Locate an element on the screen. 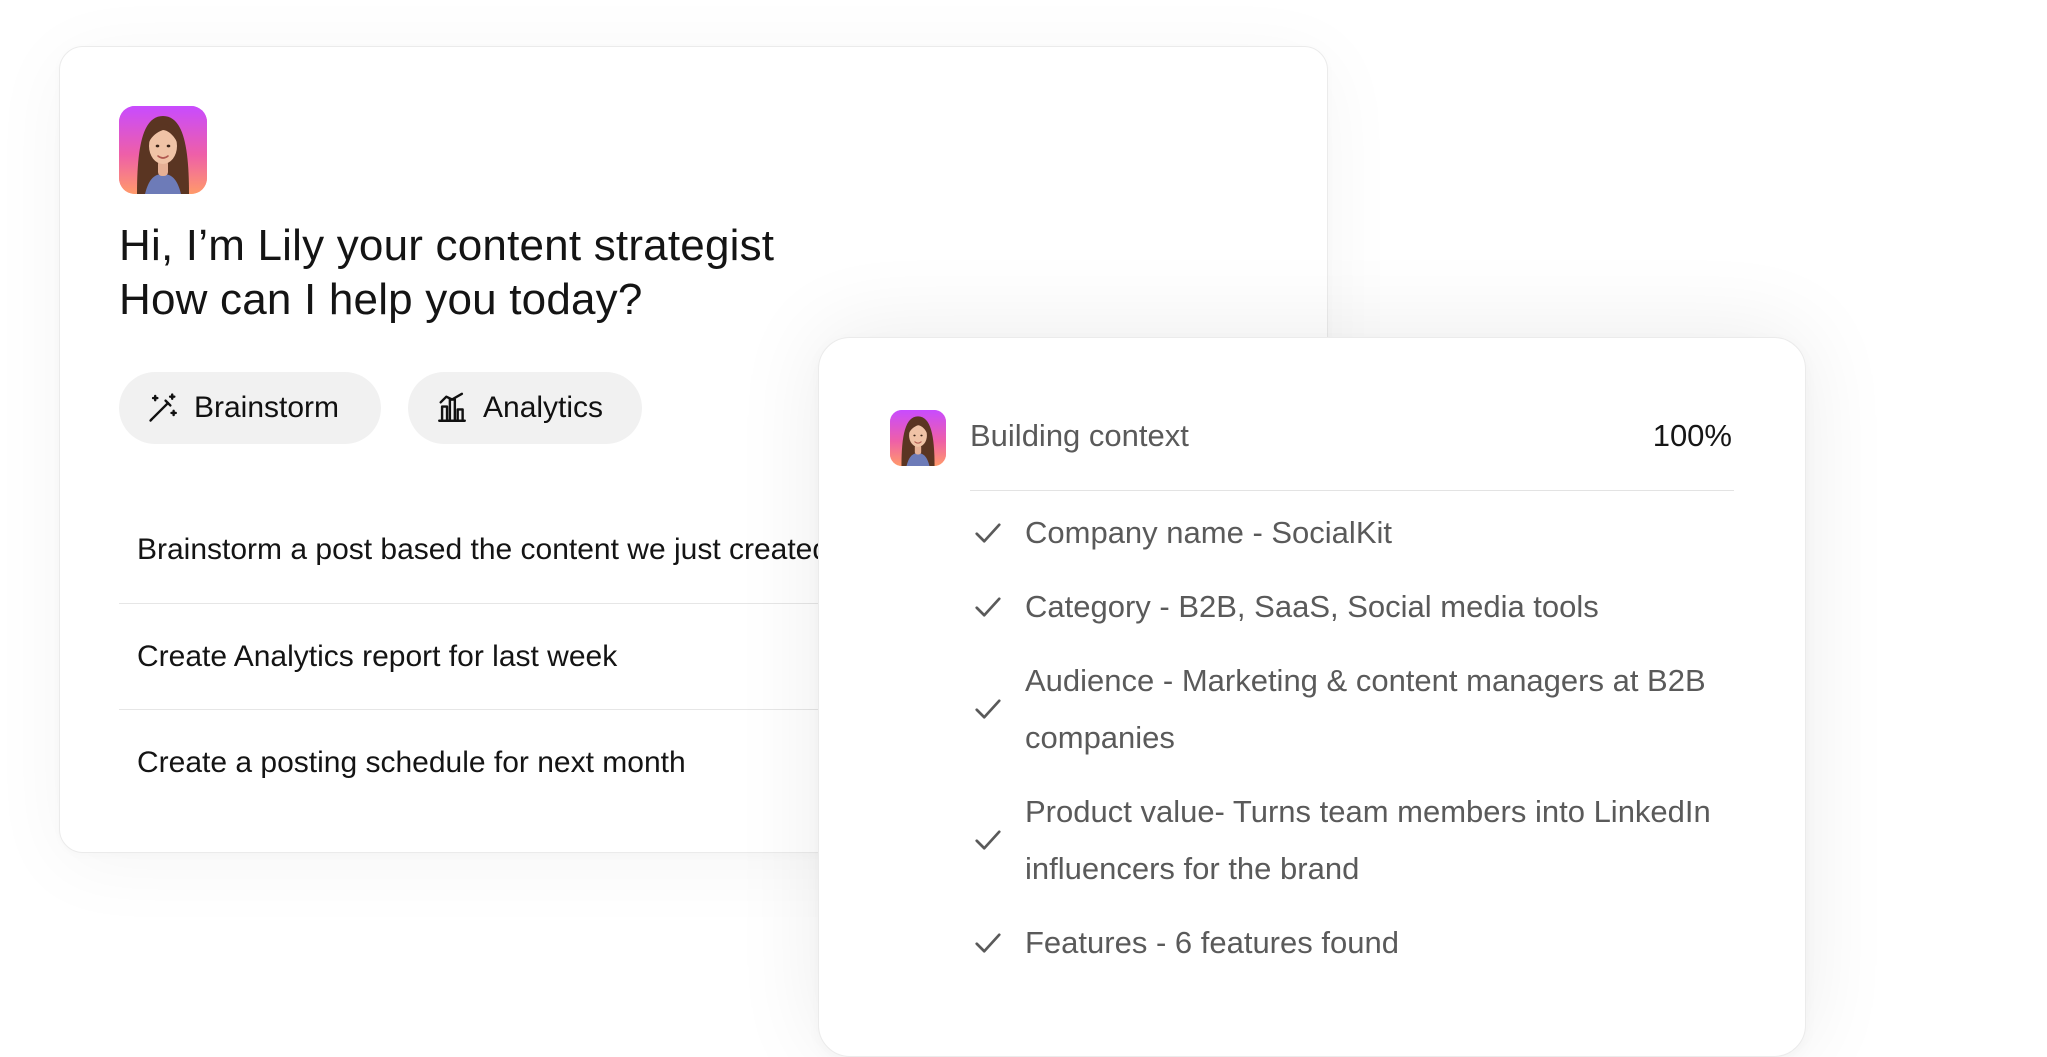 The image size is (2047, 1057). context-title: Building context is located at coordinates (1079, 435).